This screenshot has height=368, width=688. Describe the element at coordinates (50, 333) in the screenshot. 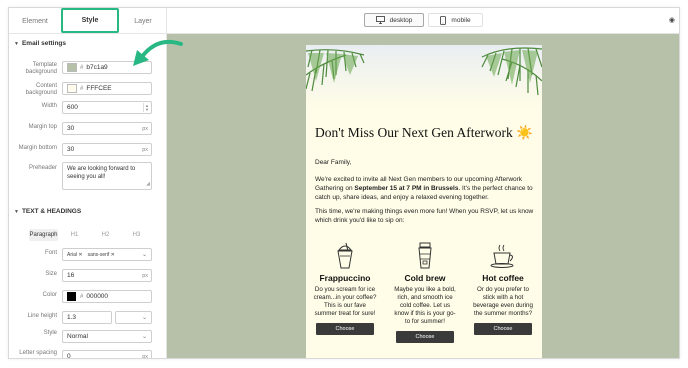

I see `style-label: Style` at that location.